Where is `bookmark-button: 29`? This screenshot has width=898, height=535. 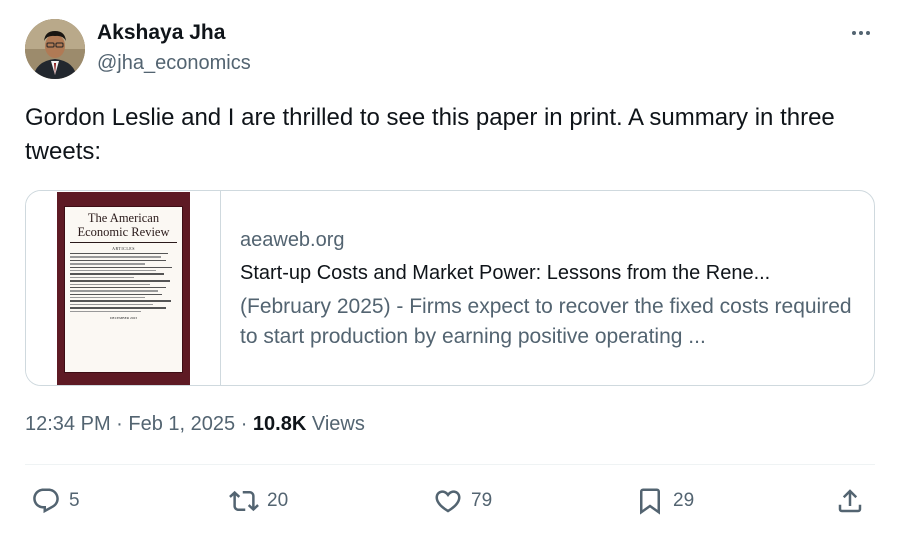
bookmark-button: 29 is located at coordinates (664, 501).